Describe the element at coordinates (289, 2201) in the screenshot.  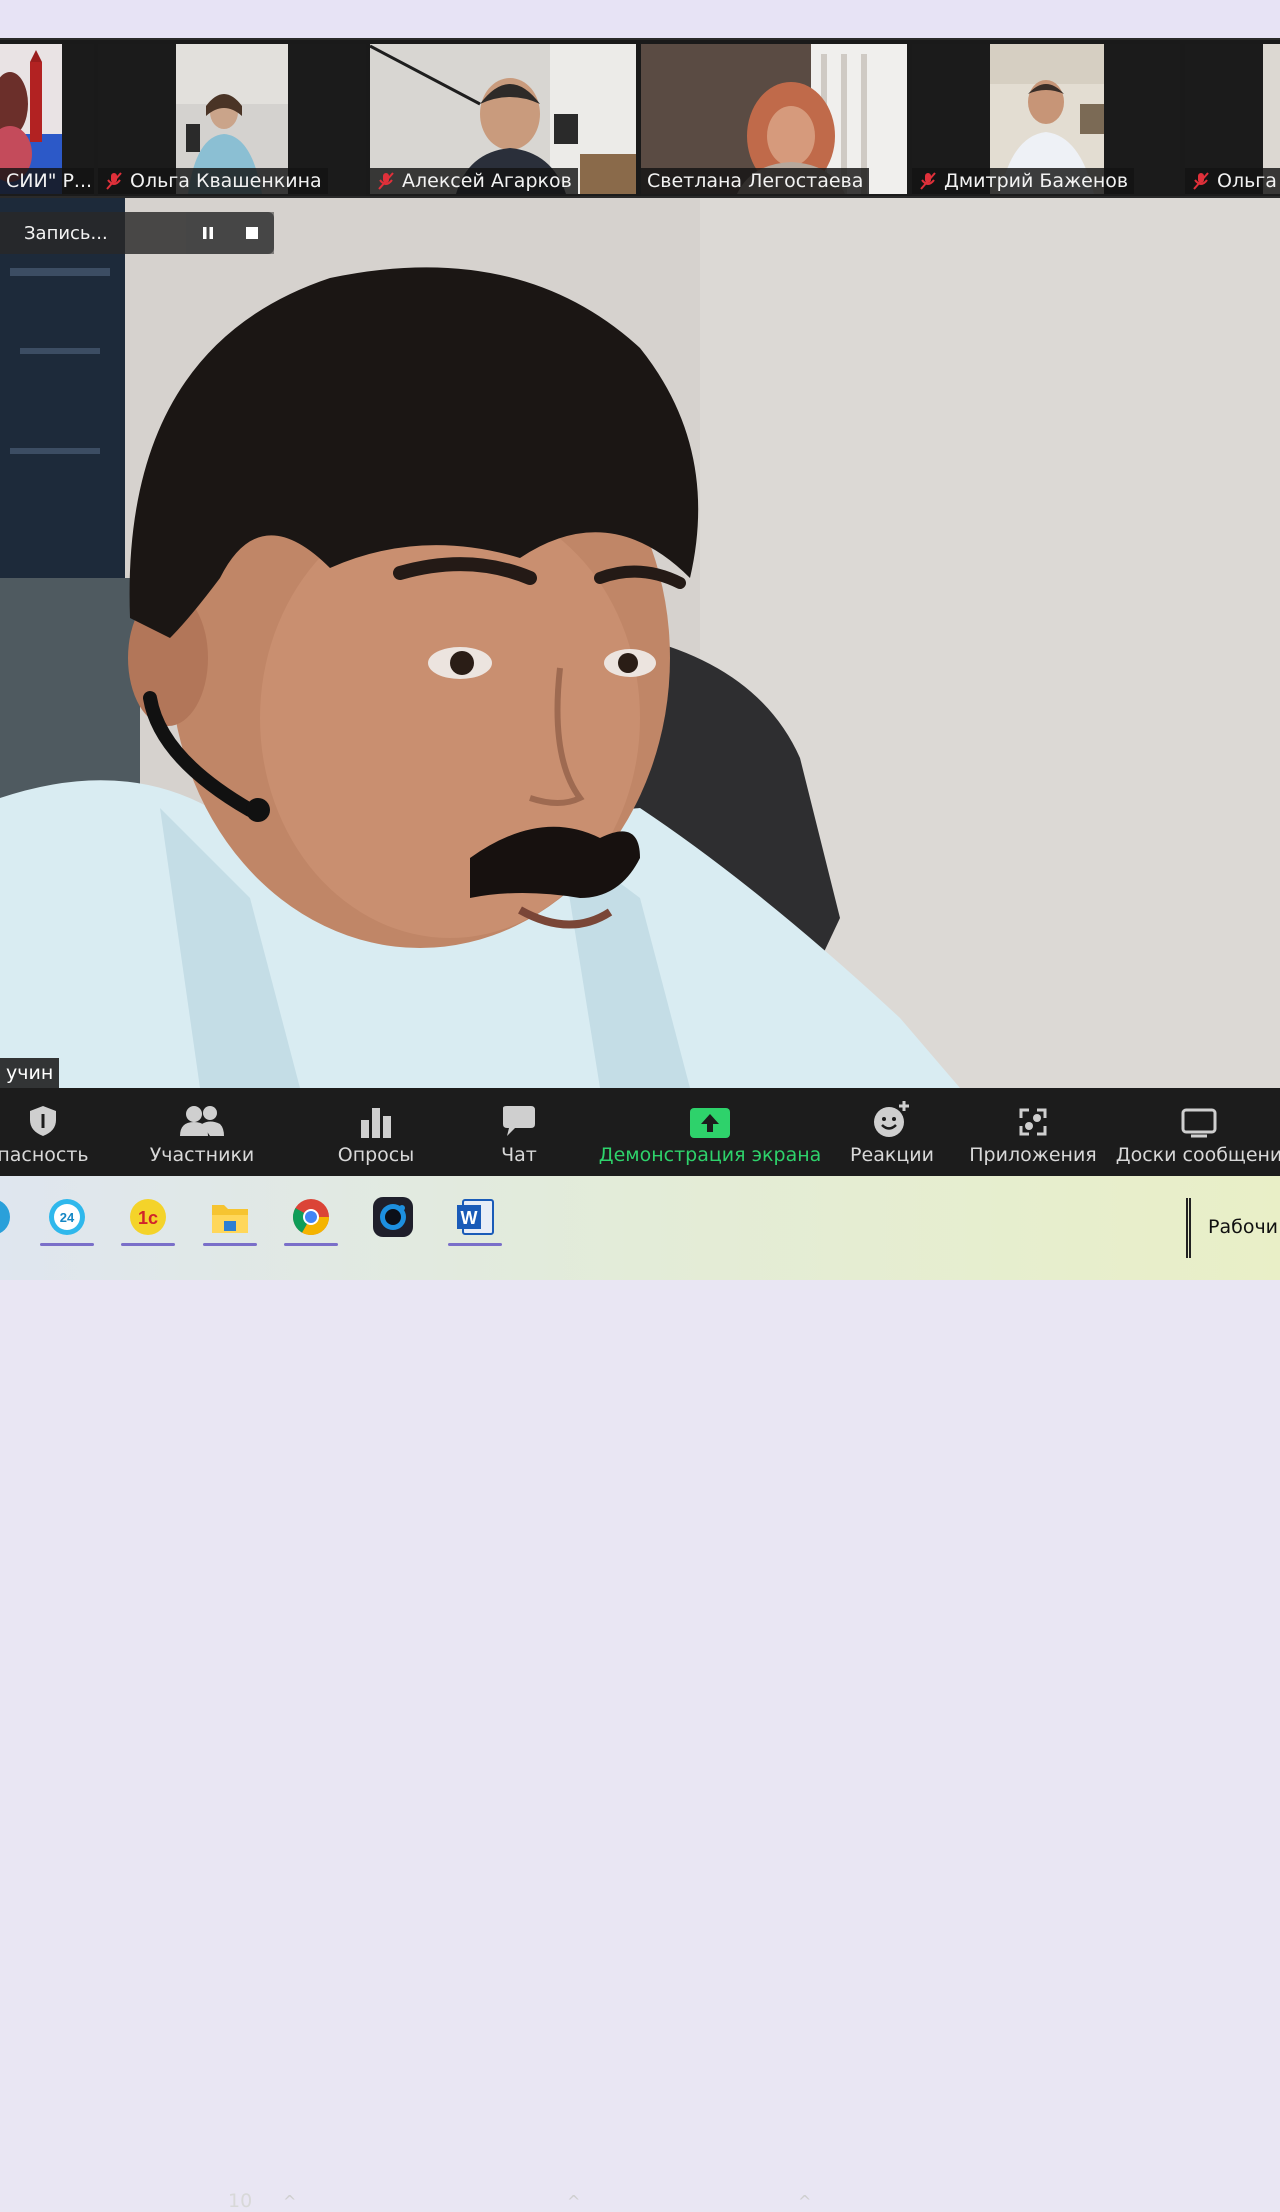
I see `participants-options-caret: ^` at that location.